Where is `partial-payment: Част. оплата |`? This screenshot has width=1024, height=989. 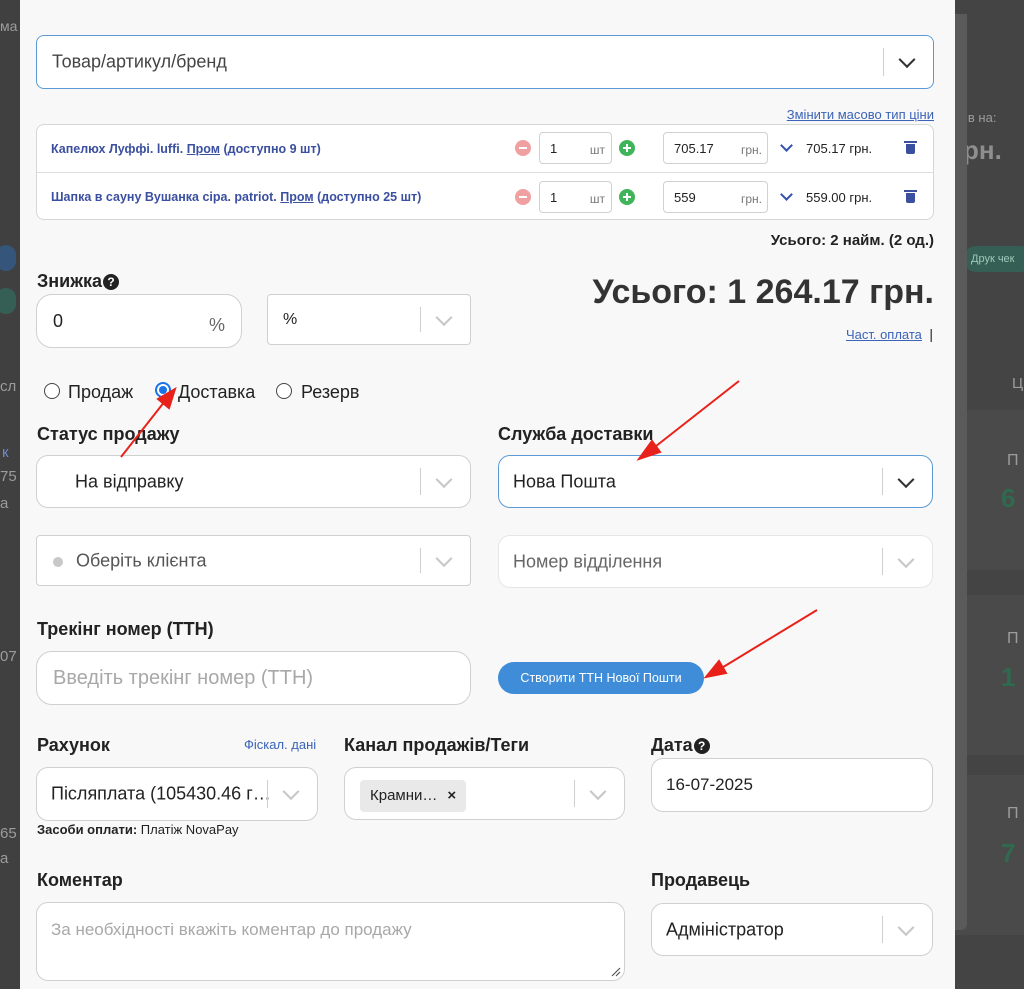
partial-payment: Част. оплата | is located at coordinates (889, 335).